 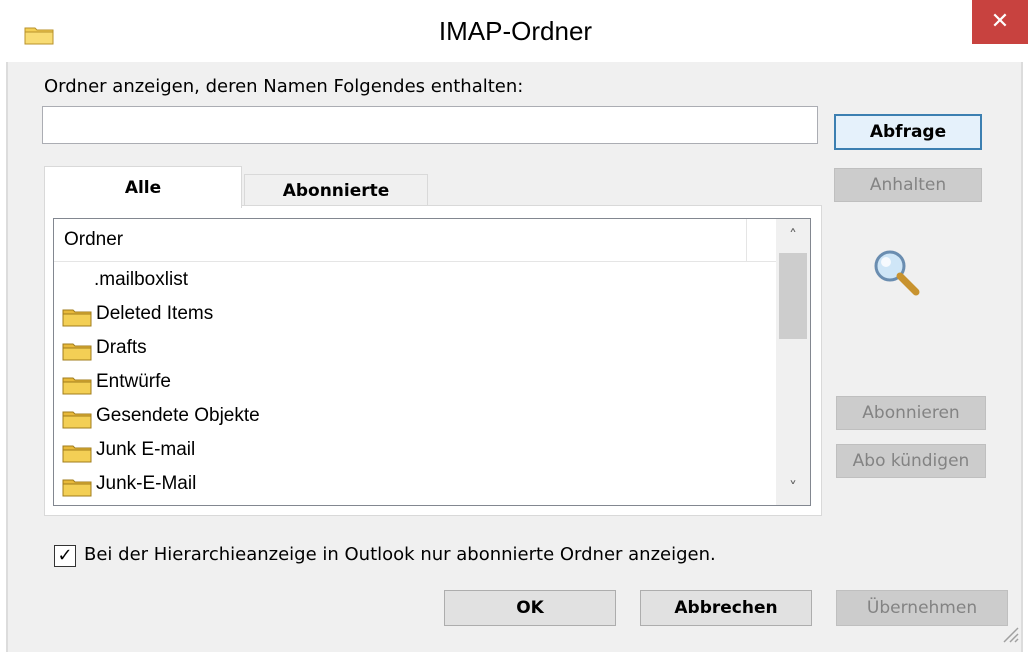 I want to click on list-item-label: .mailboxlist, so click(x=141, y=279).